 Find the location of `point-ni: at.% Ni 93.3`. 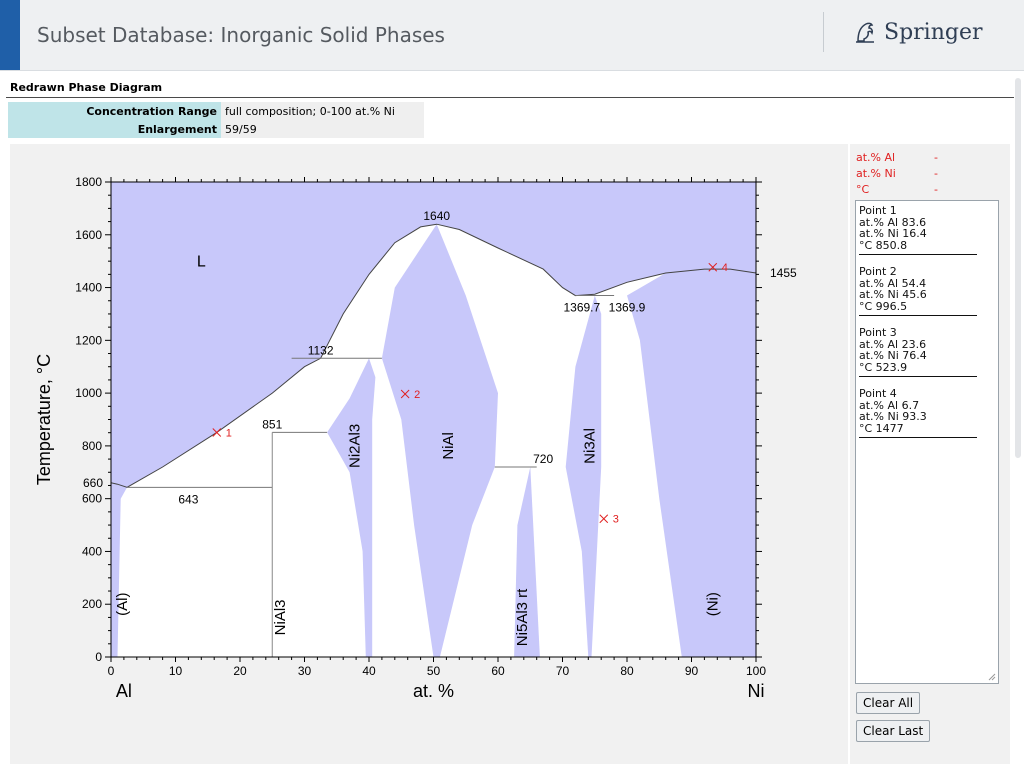

point-ni: at.% Ni 93.3 is located at coordinates (893, 416).